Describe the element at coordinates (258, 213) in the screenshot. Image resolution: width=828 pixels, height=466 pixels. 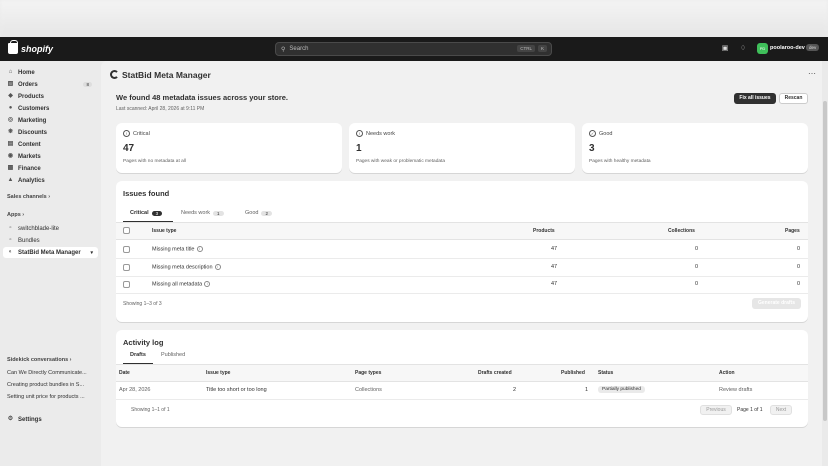
I see `tab-good: Good 2` at that location.